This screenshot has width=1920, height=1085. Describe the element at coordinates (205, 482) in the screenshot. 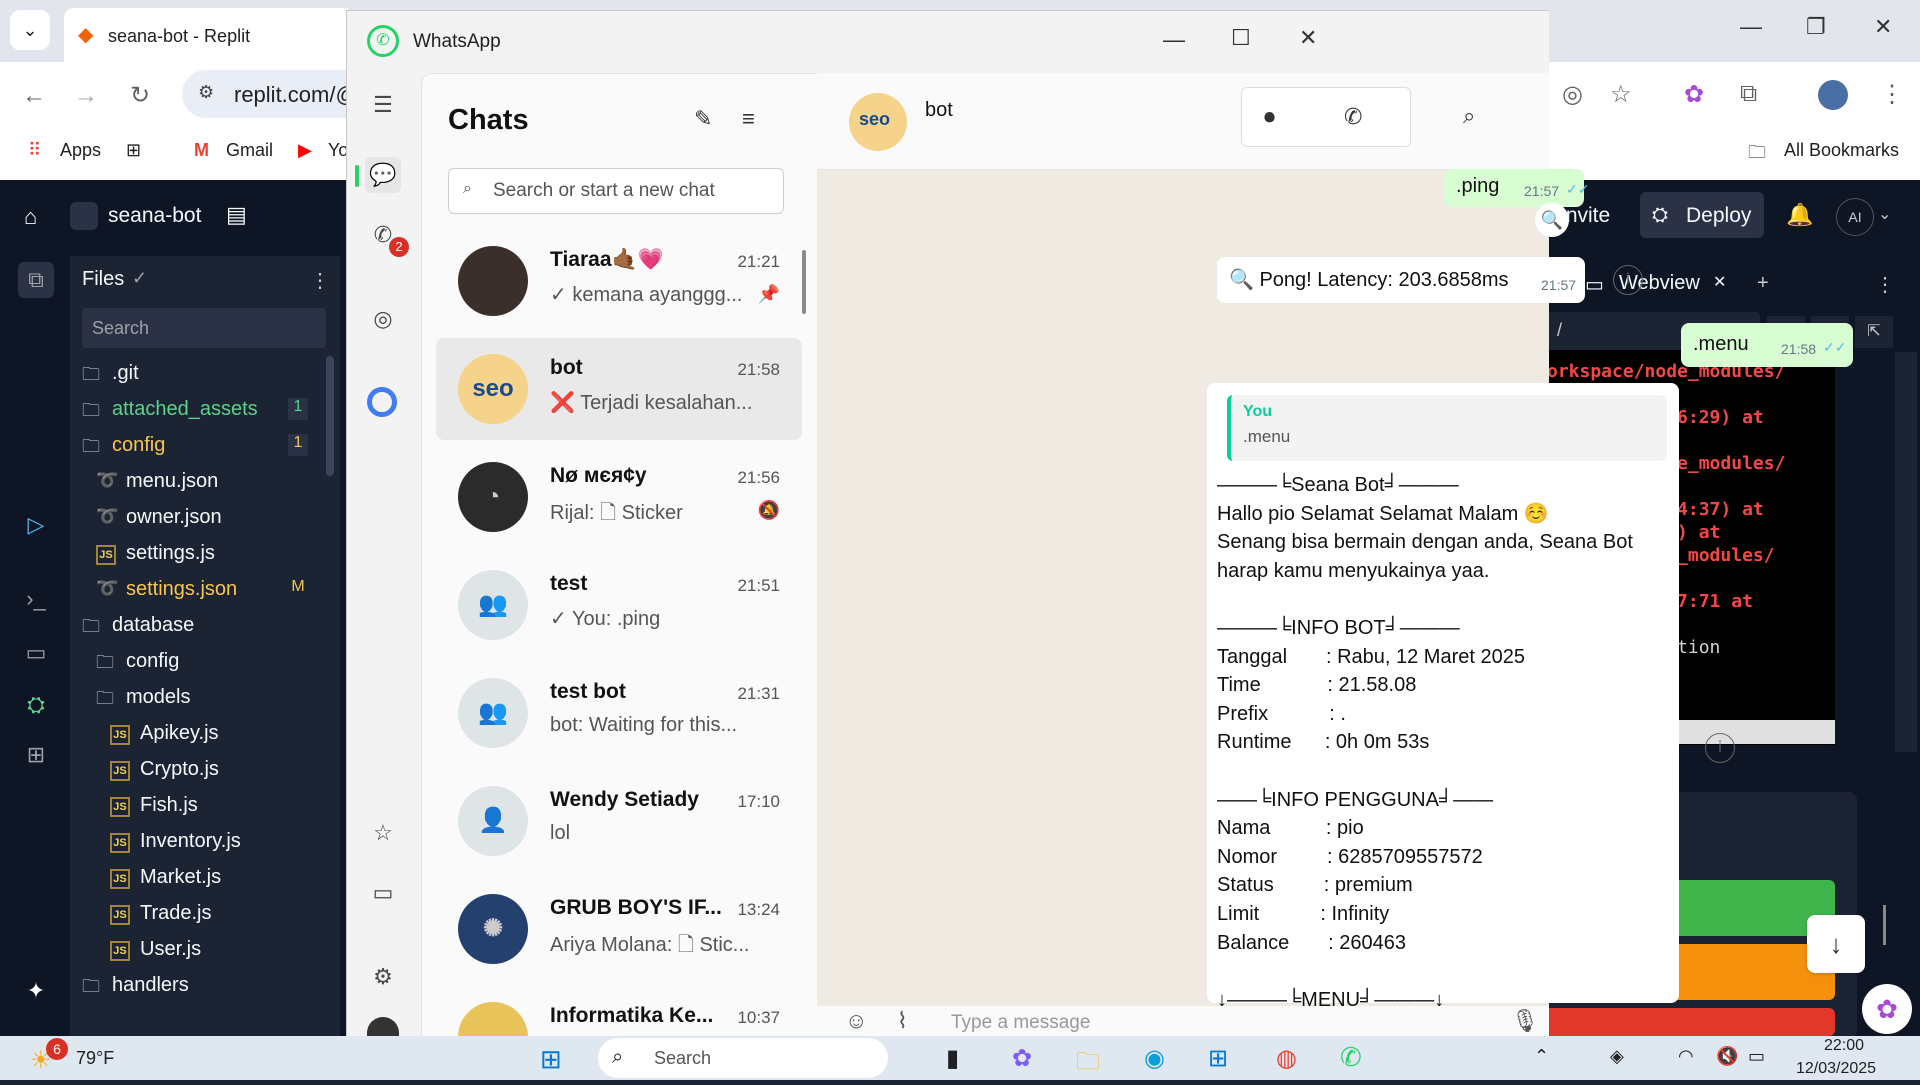

I see `file-tree-item: ➰ menu.json` at that location.